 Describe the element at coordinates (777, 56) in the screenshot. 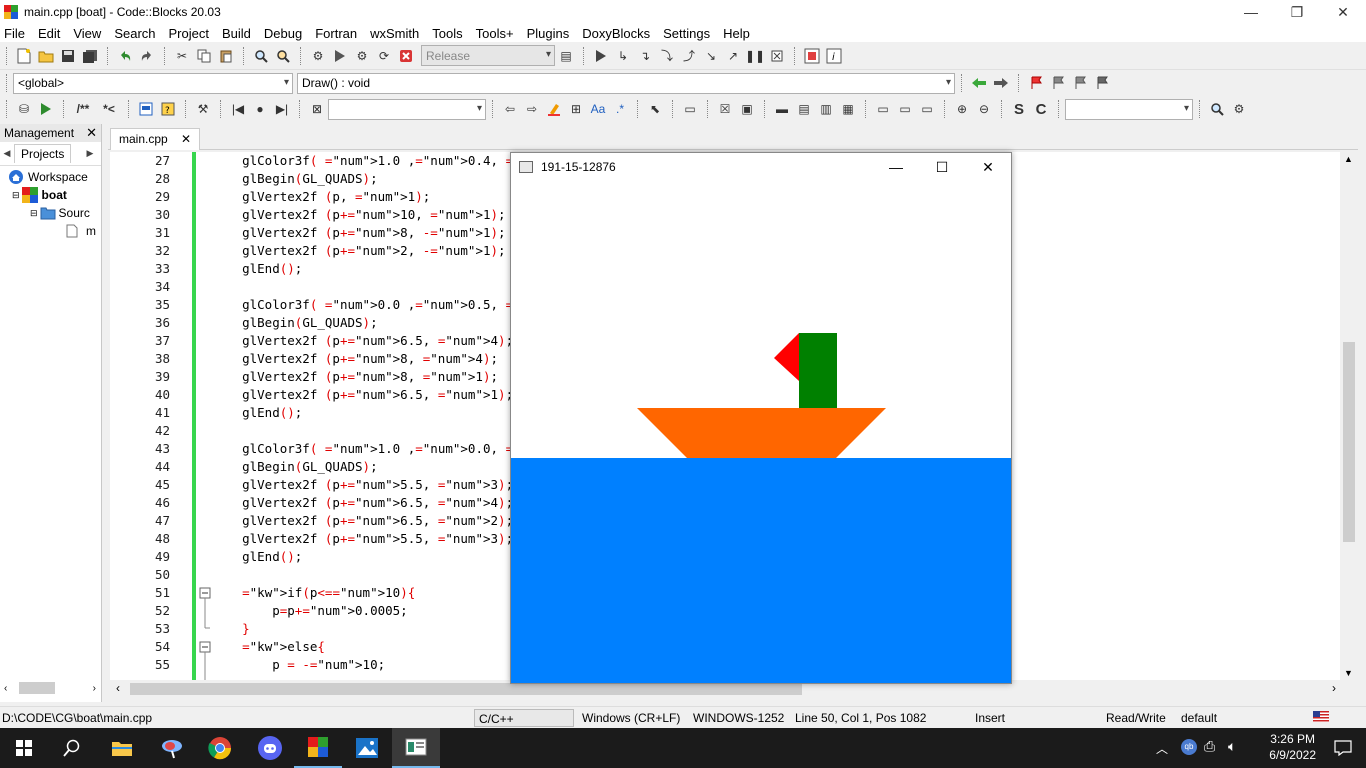

I see `stop-debug-icon` at that location.